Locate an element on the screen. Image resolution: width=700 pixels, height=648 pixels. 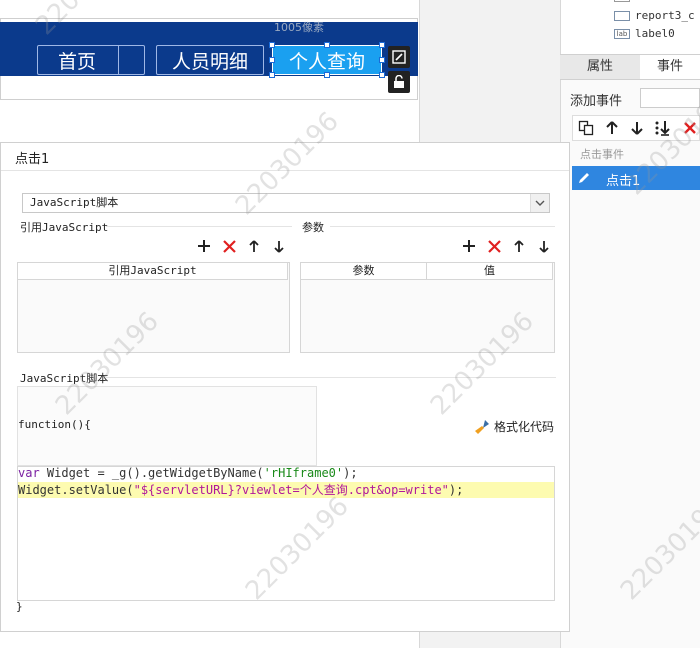
textbox-icon is located at coordinates (622, 15).